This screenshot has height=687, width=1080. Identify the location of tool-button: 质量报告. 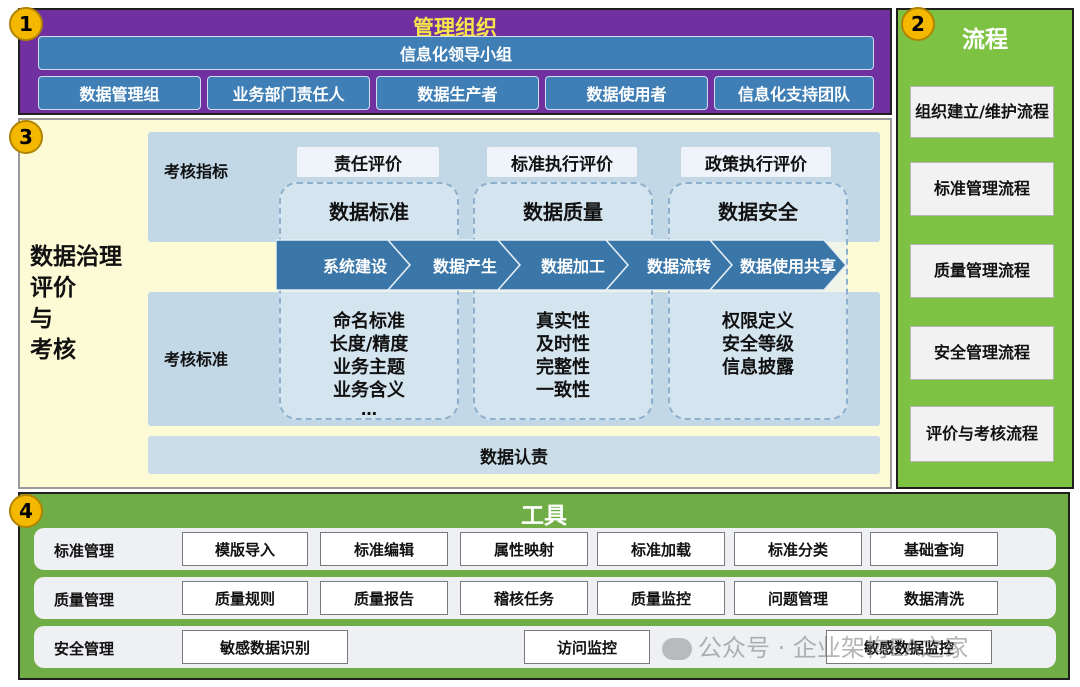
(384, 598).